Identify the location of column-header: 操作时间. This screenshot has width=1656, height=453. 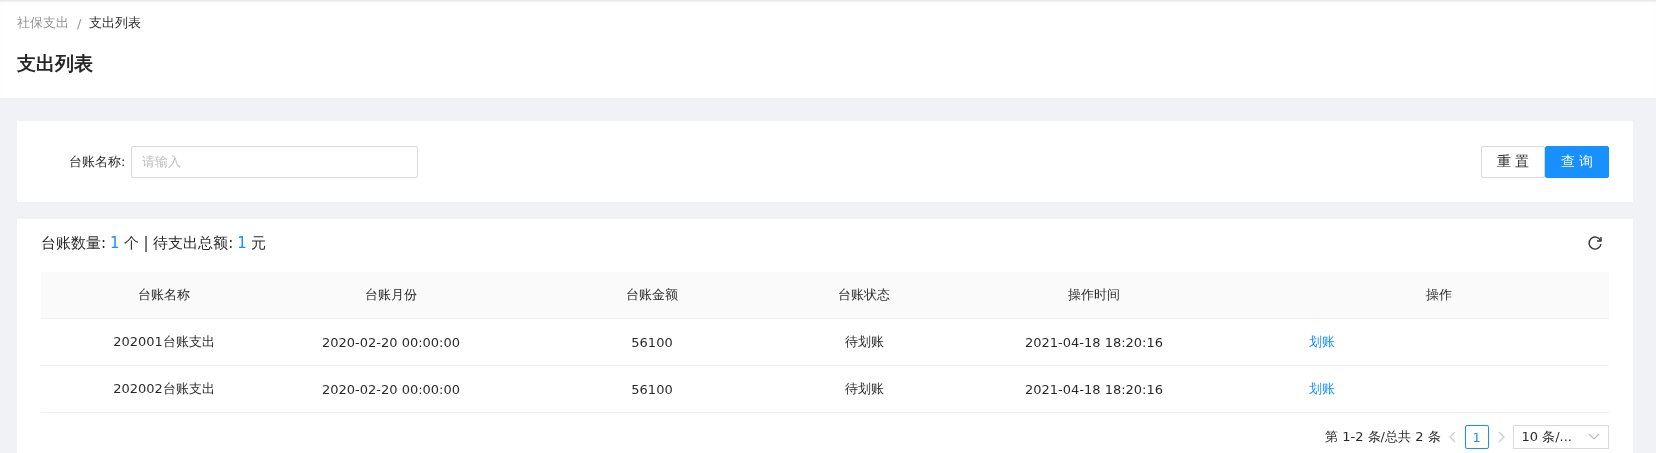
(1094, 295).